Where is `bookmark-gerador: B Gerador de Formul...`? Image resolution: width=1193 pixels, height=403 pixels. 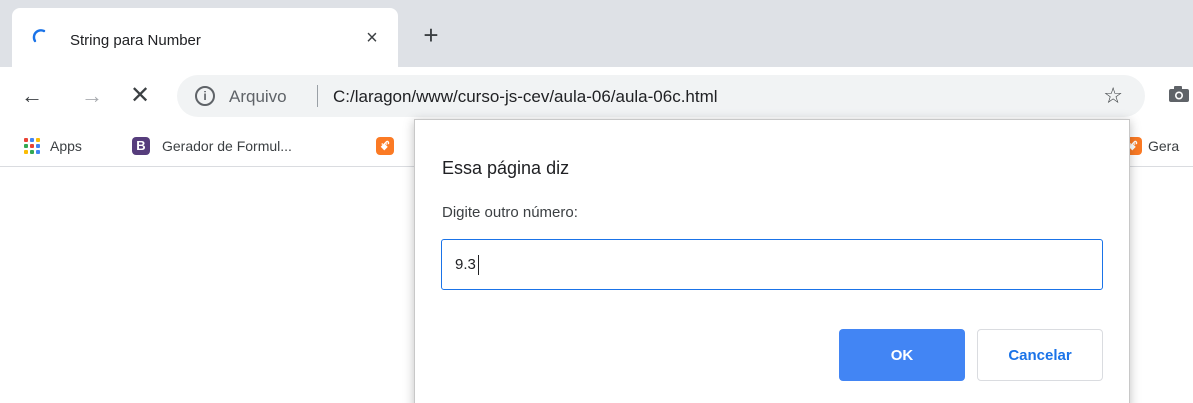 bookmark-gerador: B Gerador de Formul... is located at coordinates (212, 146).